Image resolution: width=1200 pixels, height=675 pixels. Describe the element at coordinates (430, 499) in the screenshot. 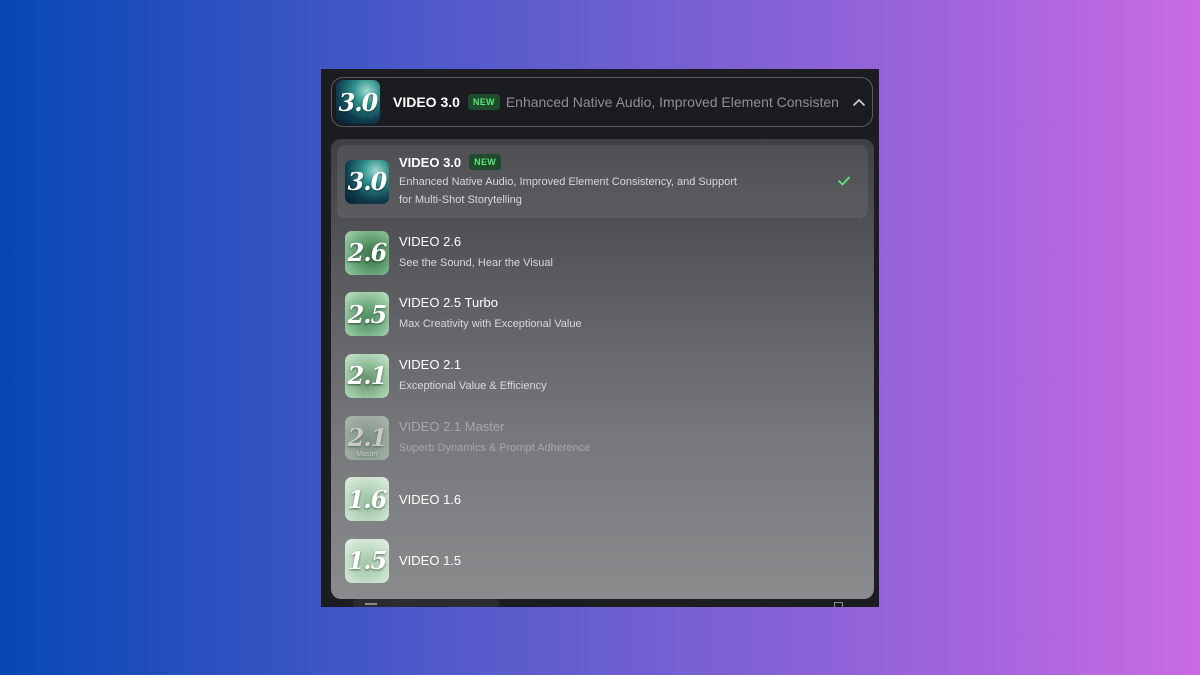

I see `model-title: VIDEO 1.6` at that location.